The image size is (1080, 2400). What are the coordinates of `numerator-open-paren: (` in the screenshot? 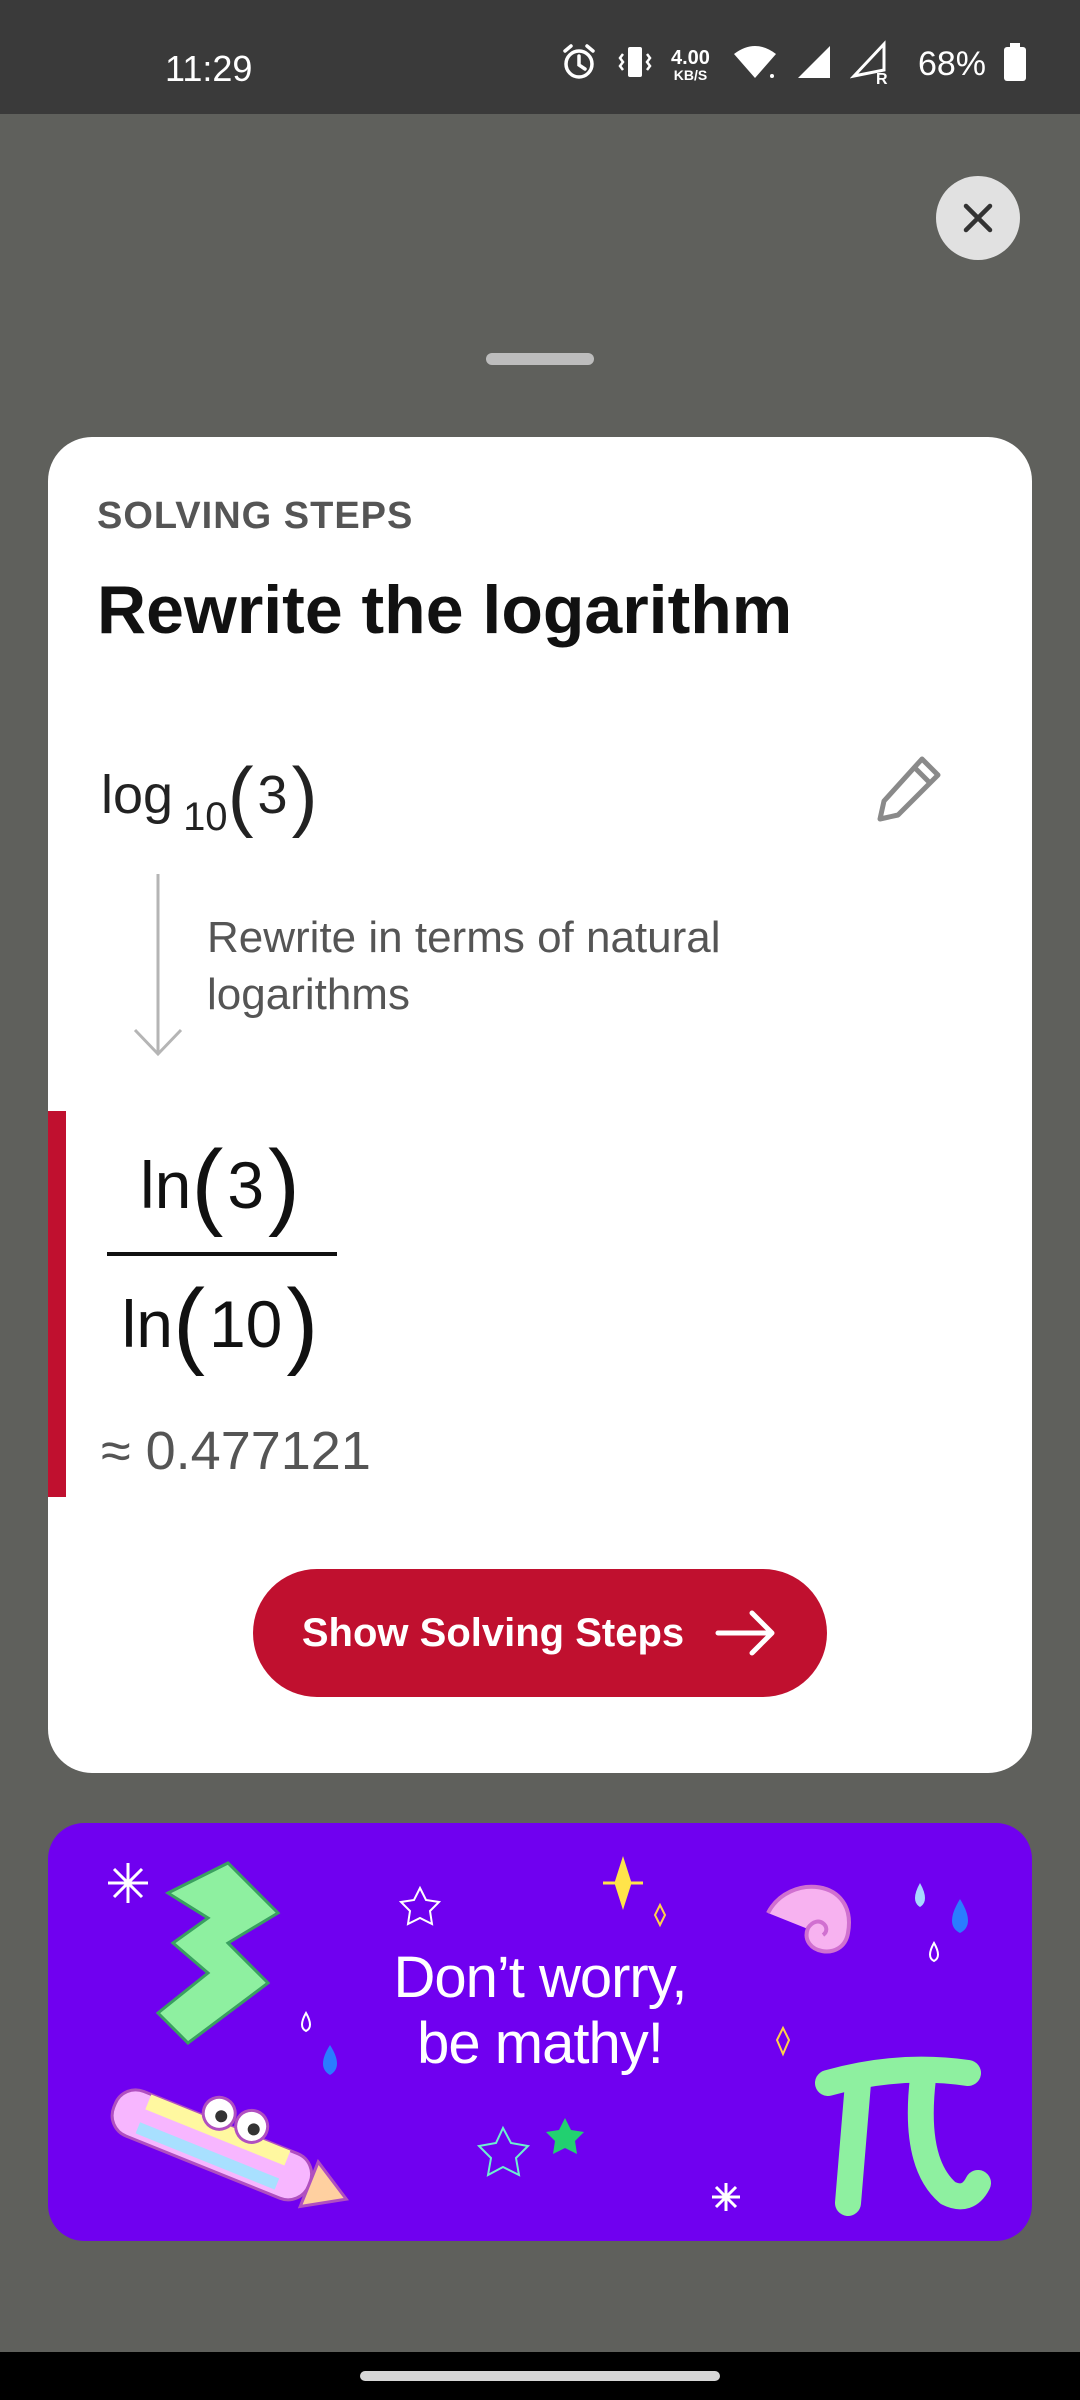 It's located at (207, 1184).